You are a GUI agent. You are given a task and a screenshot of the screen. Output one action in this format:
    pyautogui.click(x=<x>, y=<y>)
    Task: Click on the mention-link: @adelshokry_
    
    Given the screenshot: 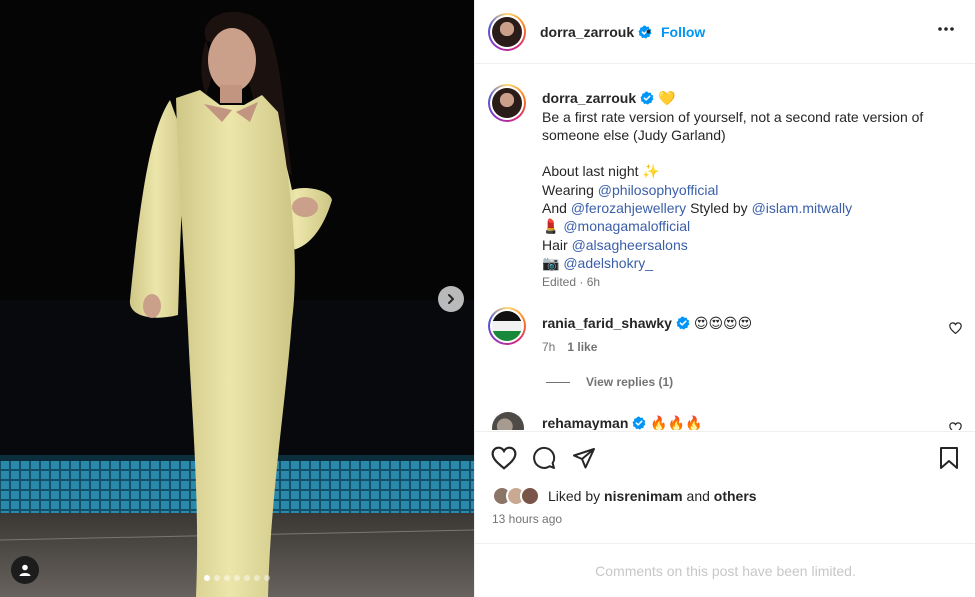 What is the action you would take?
    pyautogui.click(x=608, y=263)
    